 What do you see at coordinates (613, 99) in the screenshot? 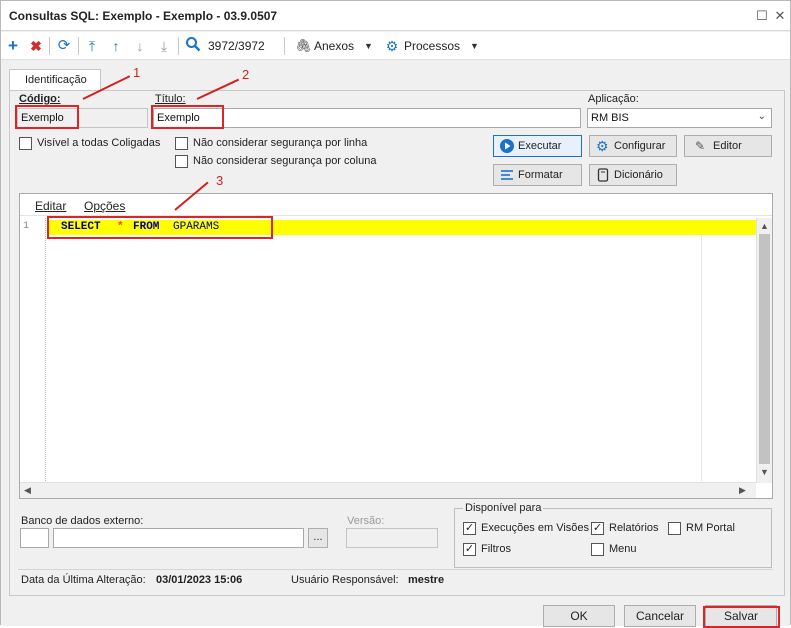
I see `aplicacao-label: Aplicação:` at bounding box center [613, 99].